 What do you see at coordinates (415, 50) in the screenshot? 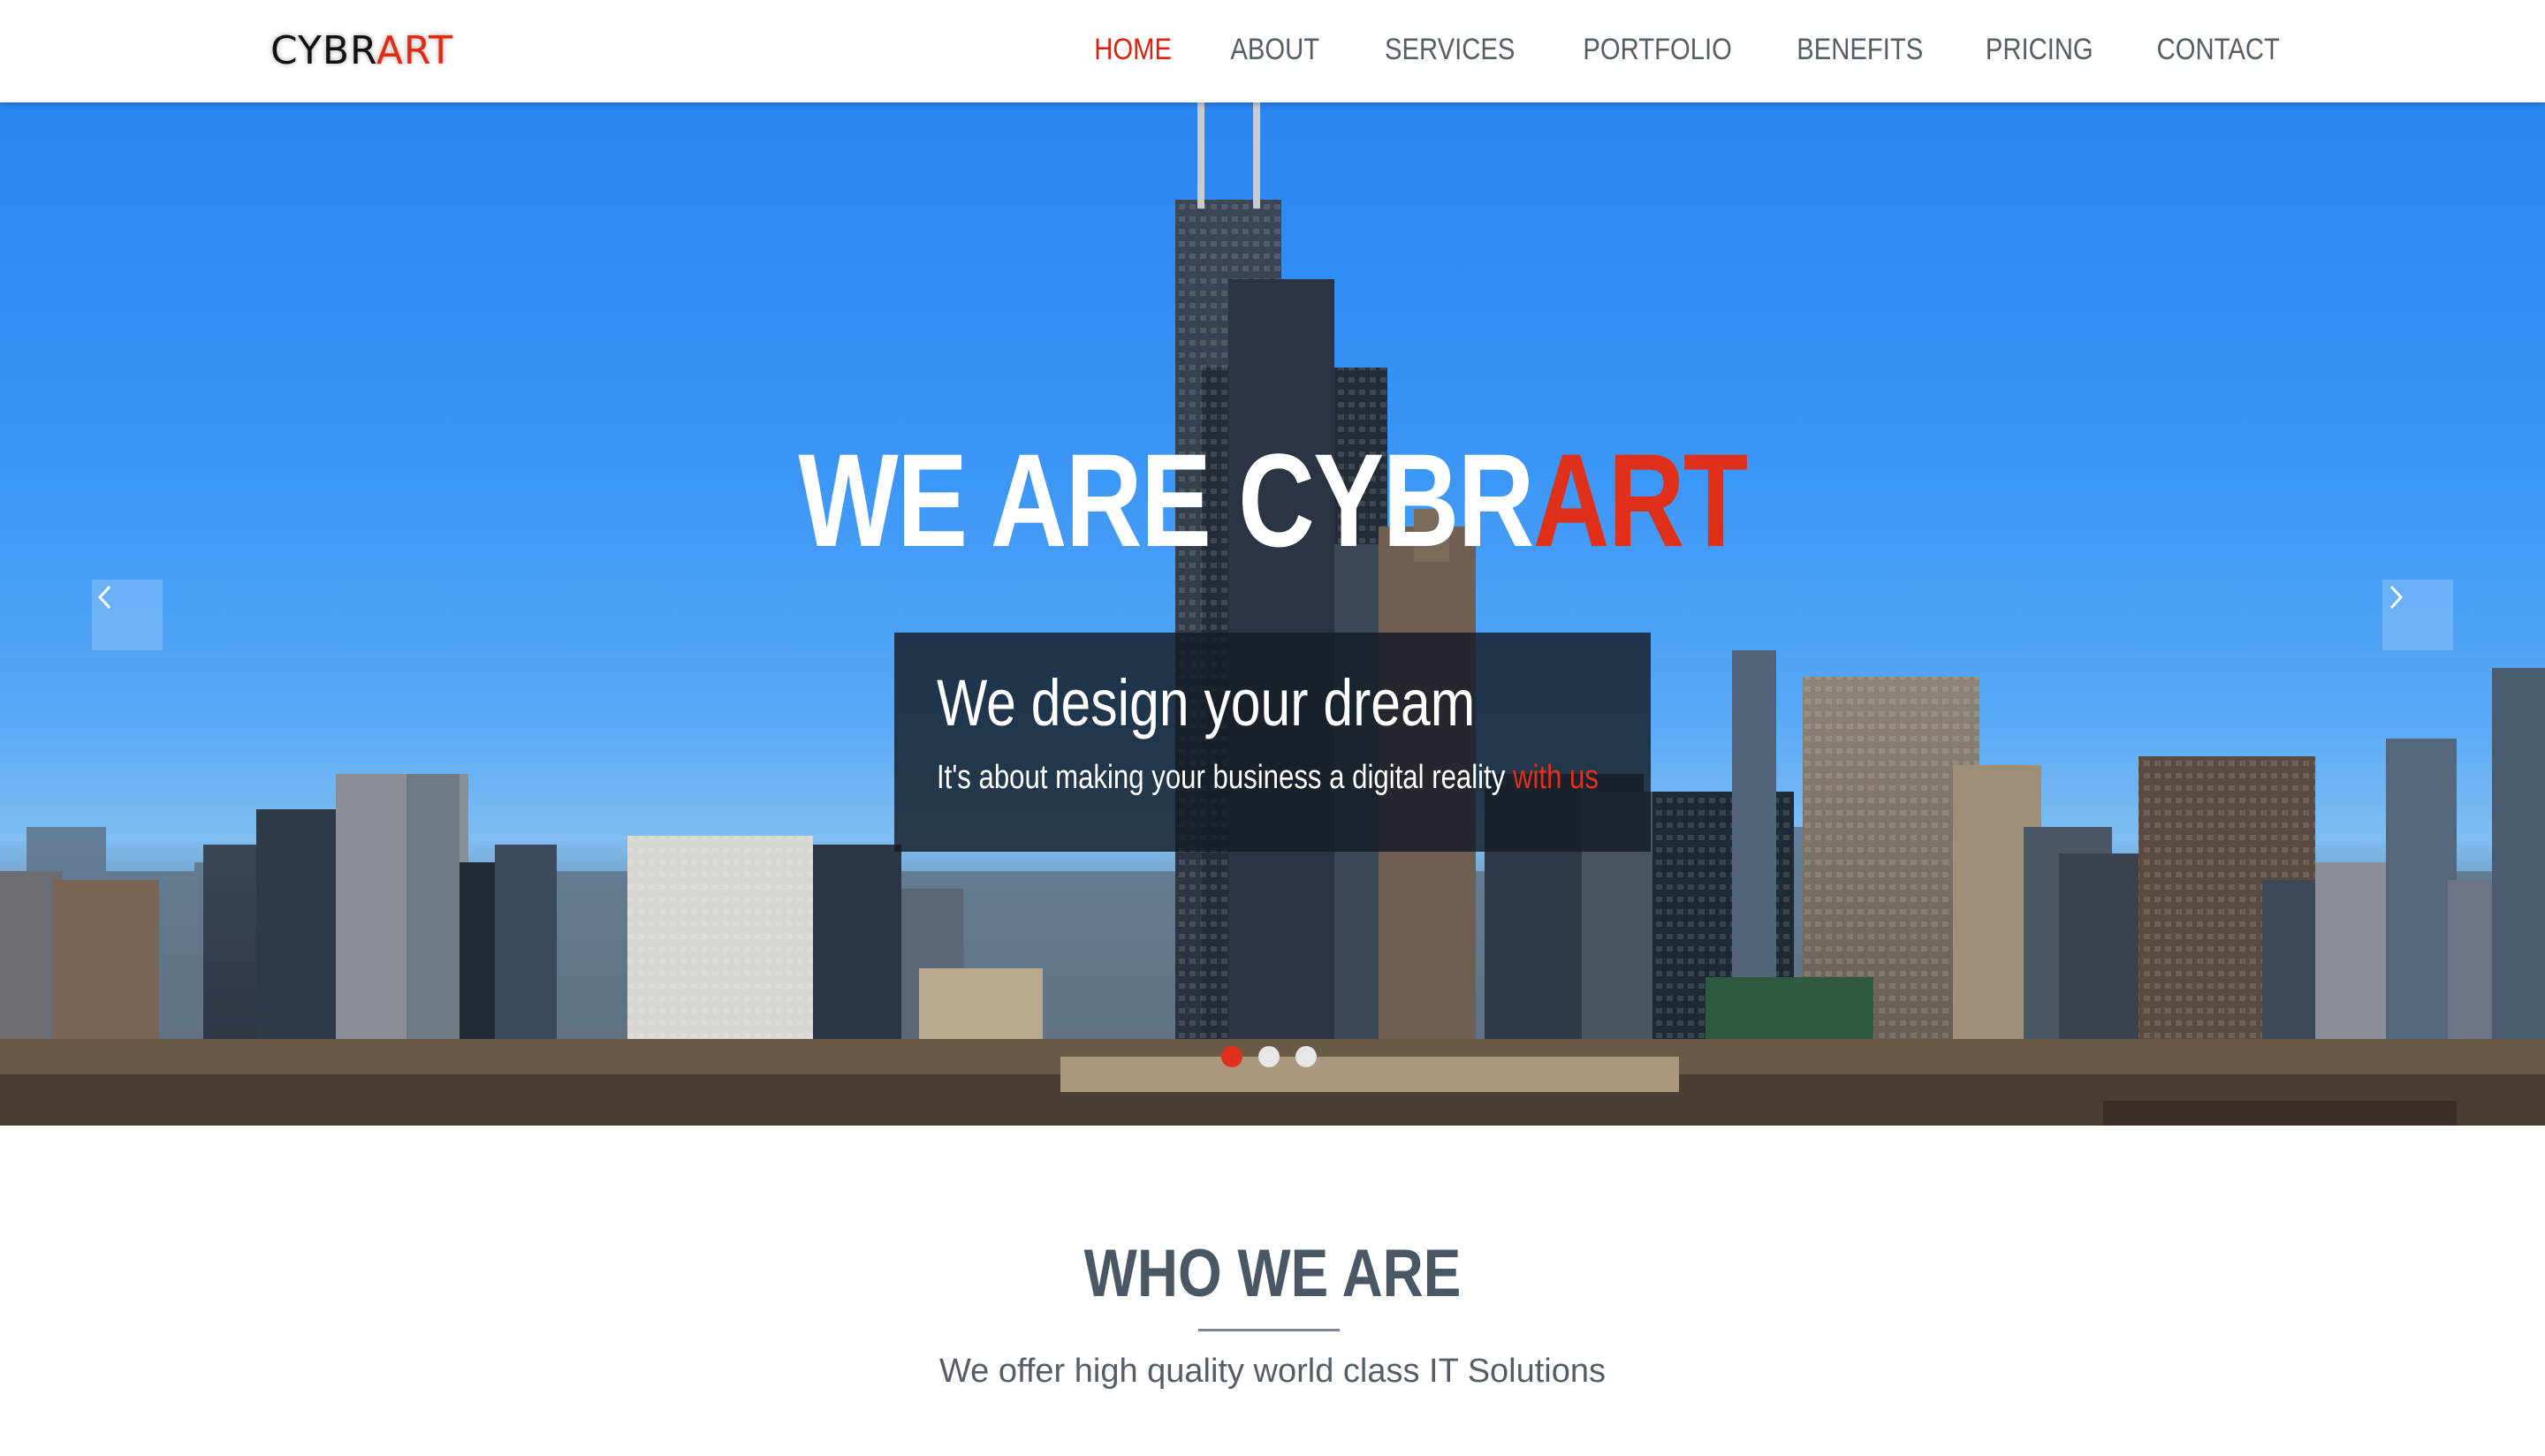
I see `logo-text-accent: ART` at bounding box center [415, 50].